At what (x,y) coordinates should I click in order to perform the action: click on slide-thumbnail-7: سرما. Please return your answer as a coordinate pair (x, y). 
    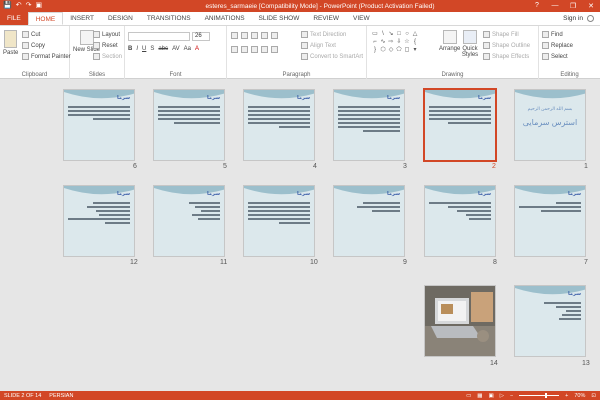
    Looking at the image, I should click on (550, 221).